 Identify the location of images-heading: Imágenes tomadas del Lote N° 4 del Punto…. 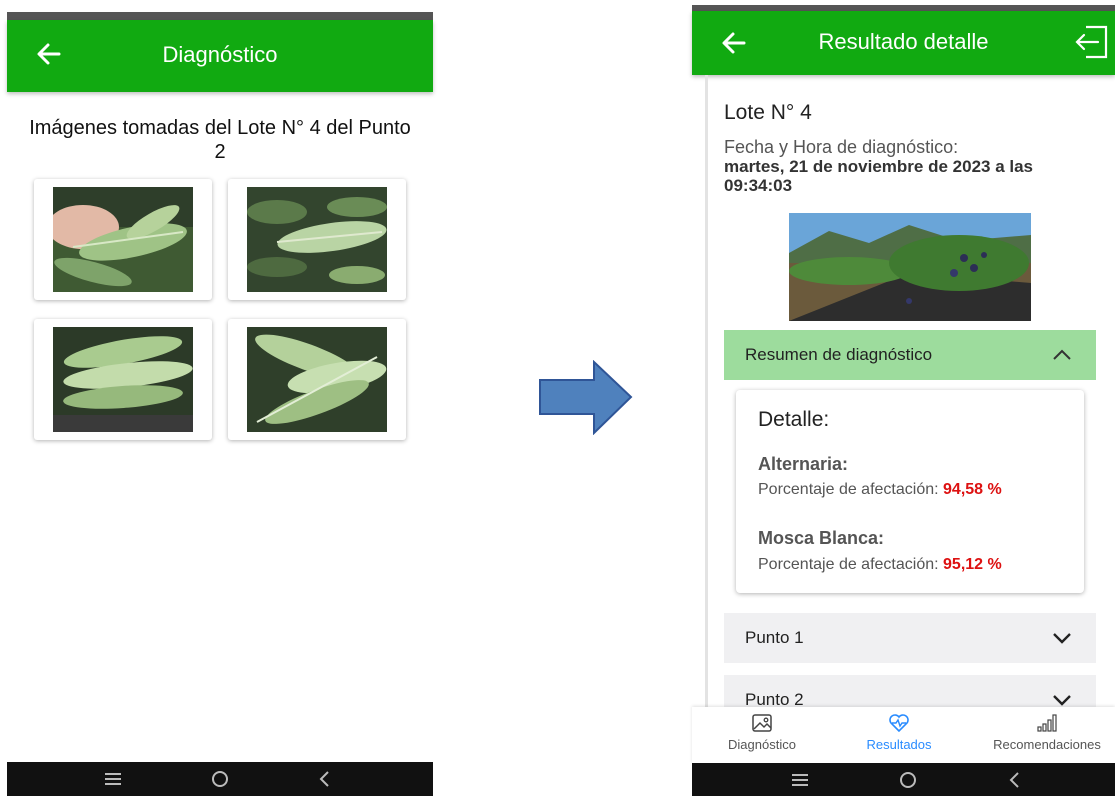
(220, 140).